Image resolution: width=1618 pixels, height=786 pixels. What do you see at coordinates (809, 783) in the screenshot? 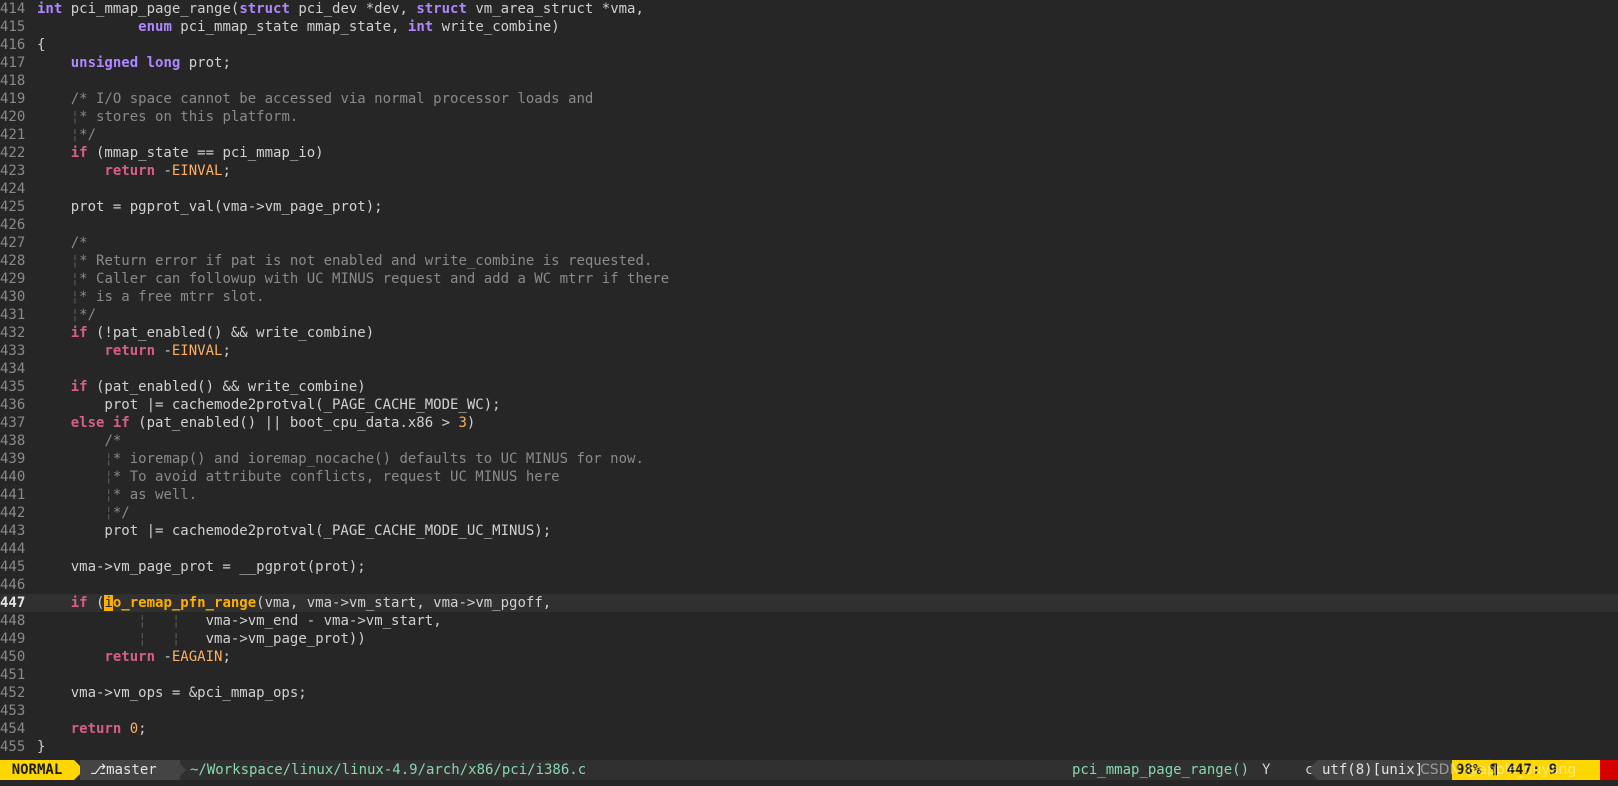
I see `command-line` at bounding box center [809, 783].